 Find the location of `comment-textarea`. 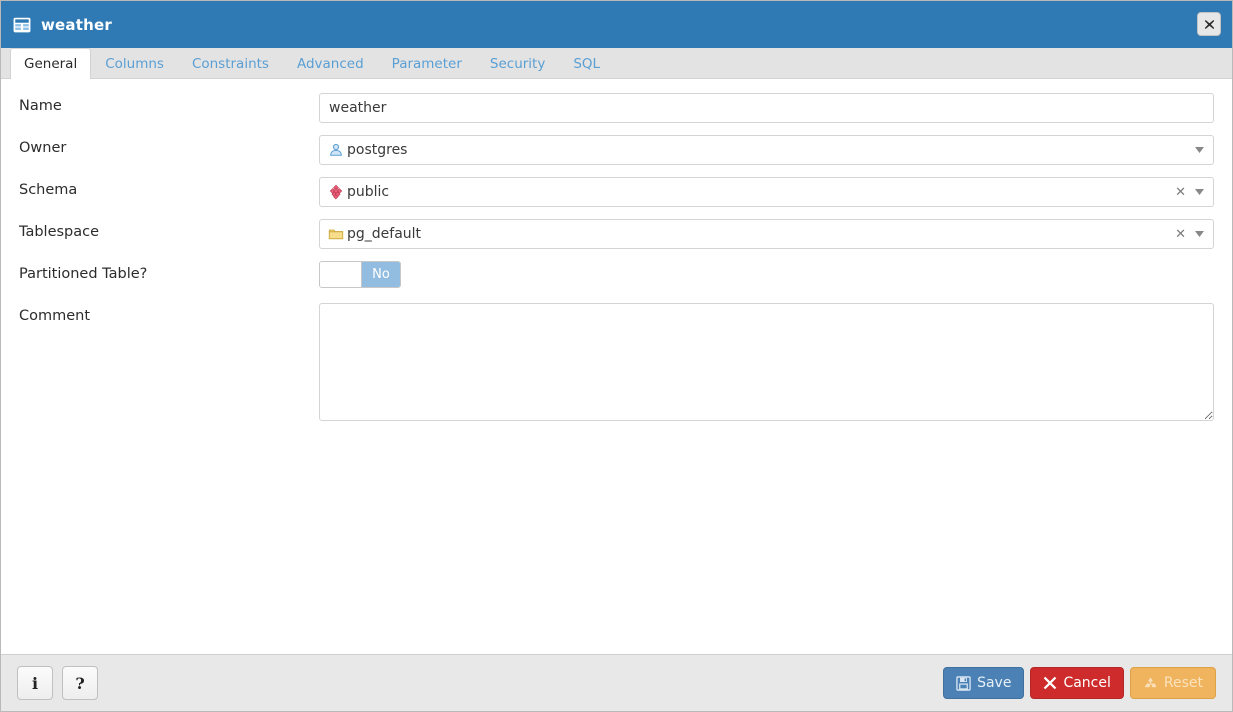

comment-textarea is located at coordinates (766, 362).